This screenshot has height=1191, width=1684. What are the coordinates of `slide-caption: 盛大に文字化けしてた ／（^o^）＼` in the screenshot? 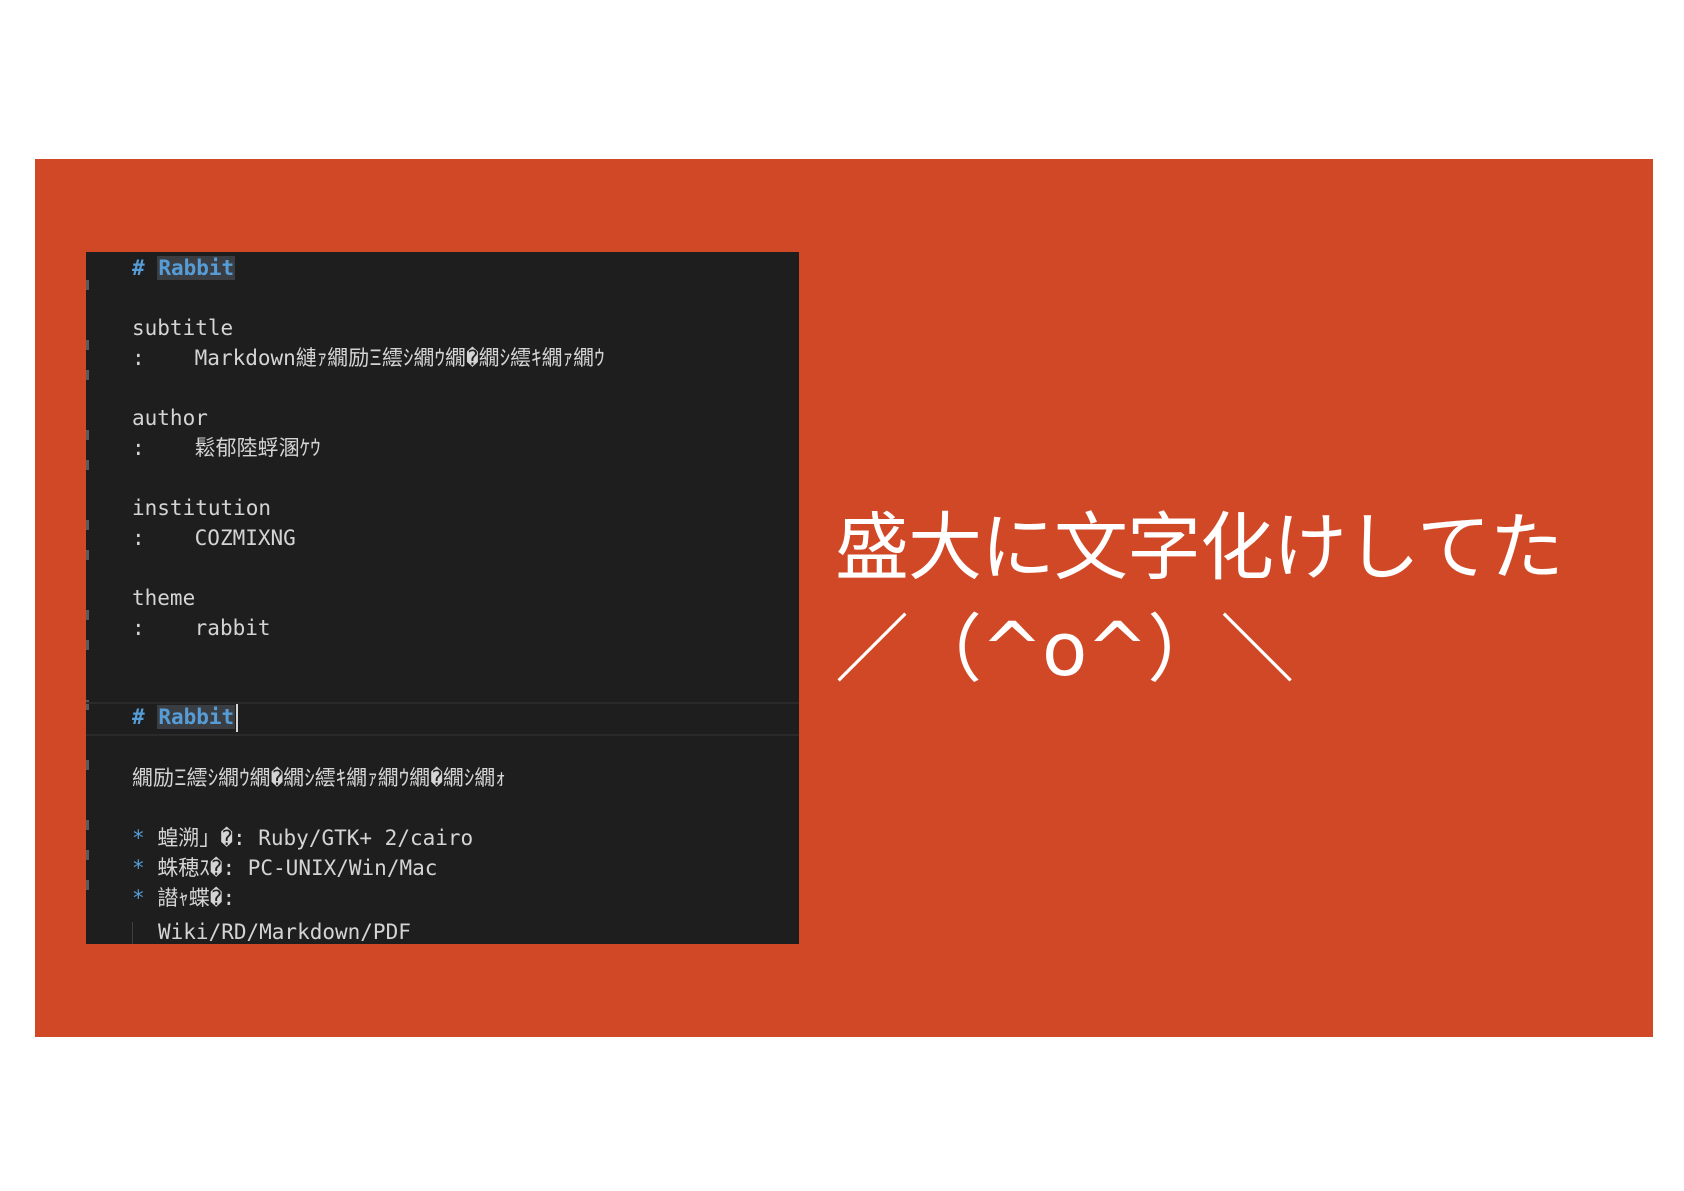 It's located at (1199, 599).